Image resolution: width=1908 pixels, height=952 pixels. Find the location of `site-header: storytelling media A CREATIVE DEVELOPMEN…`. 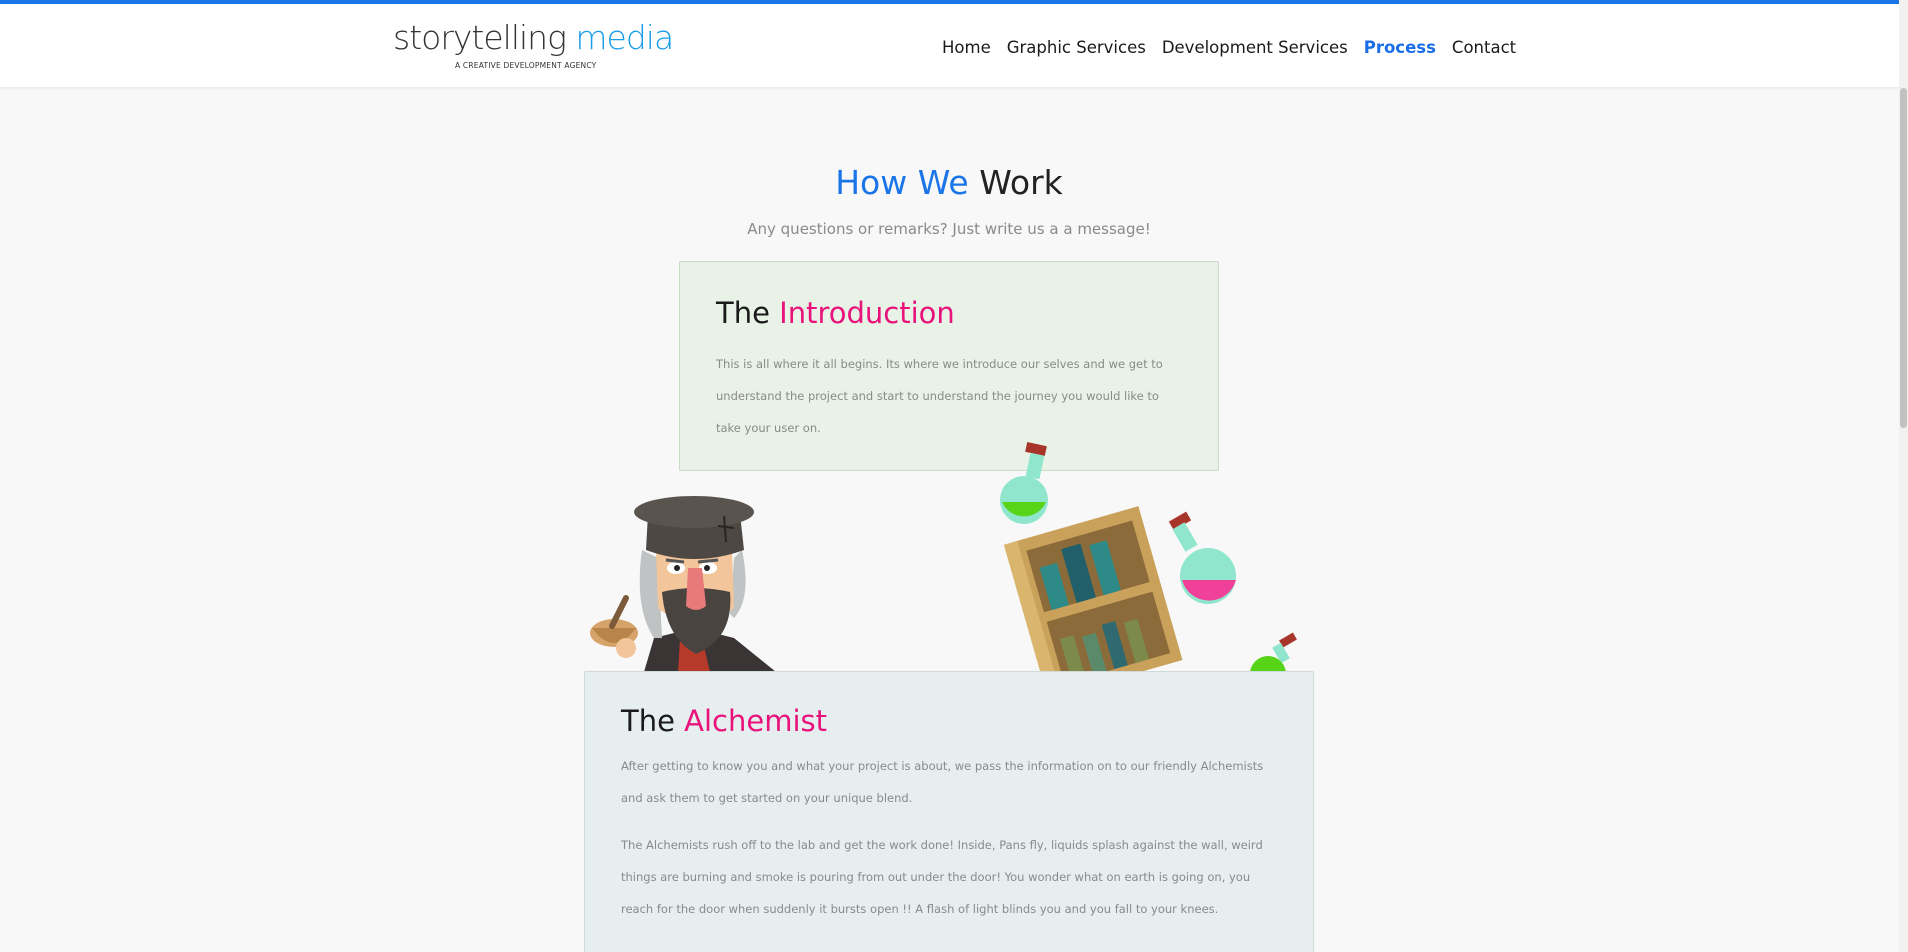

site-header: storytelling media A CREATIVE DEVELOPMEN… is located at coordinates (954, 44).